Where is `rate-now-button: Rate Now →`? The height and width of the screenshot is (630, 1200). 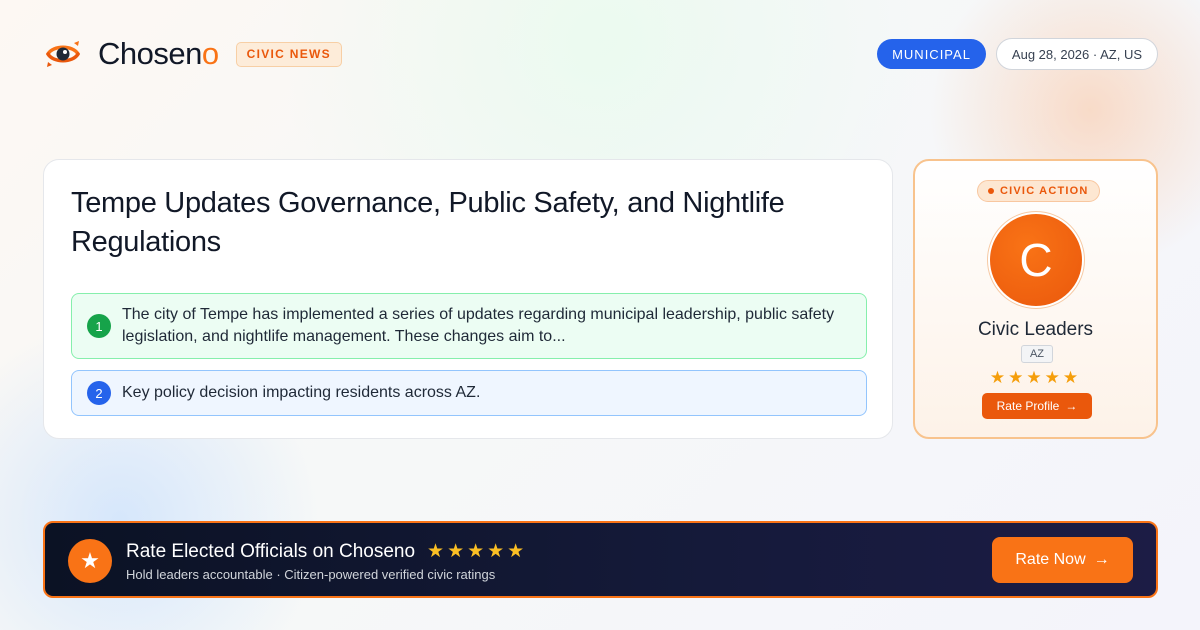 rate-now-button: Rate Now → is located at coordinates (1062, 560).